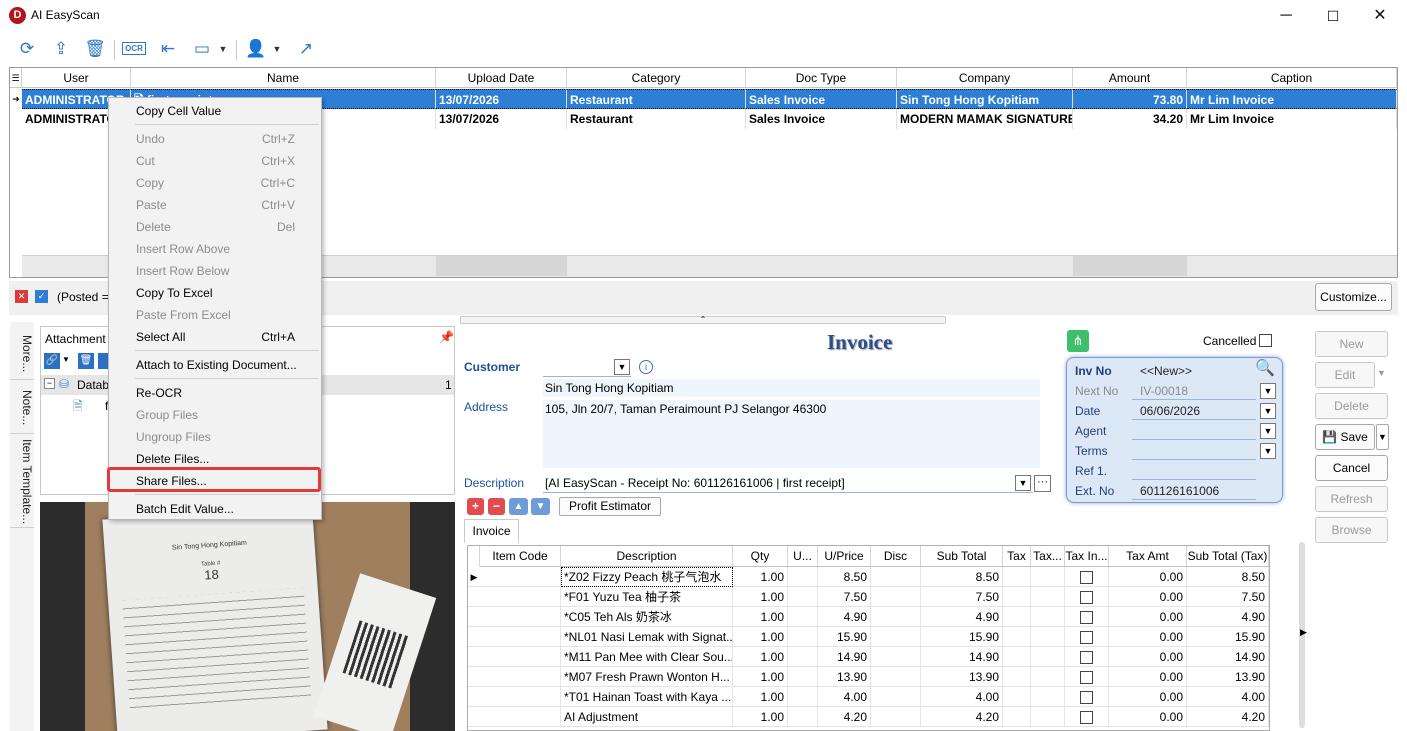  I want to click on delete-attachment-icon: 🗑, so click(86, 361).